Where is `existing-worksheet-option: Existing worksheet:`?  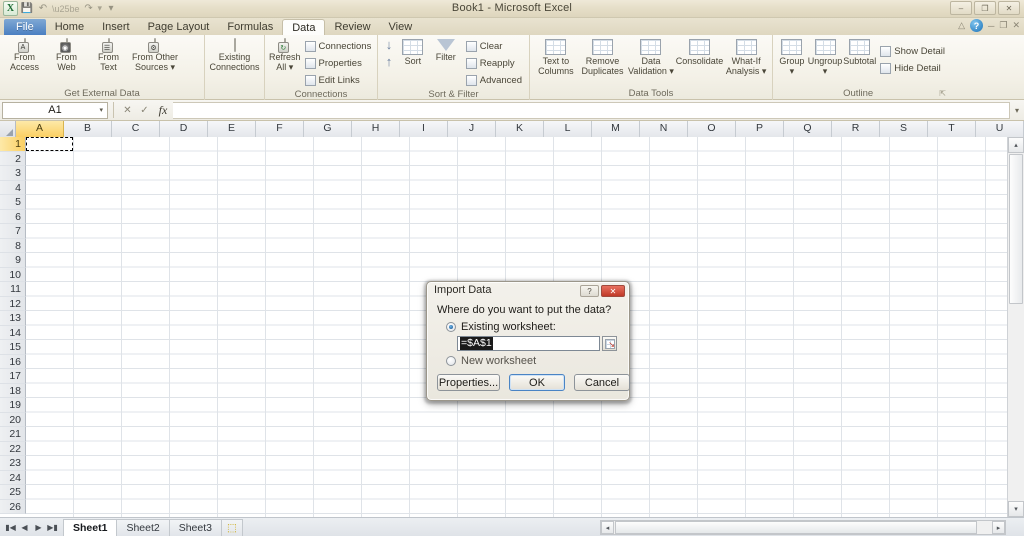 existing-worksheet-option: Existing worksheet: is located at coordinates (532, 327).